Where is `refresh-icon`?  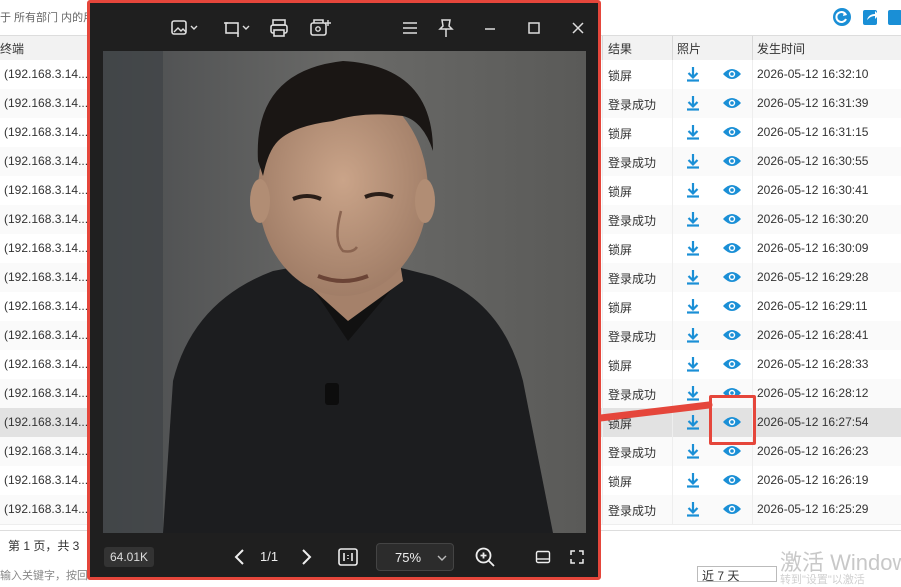
refresh-icon is located at coordinates (842, 17).